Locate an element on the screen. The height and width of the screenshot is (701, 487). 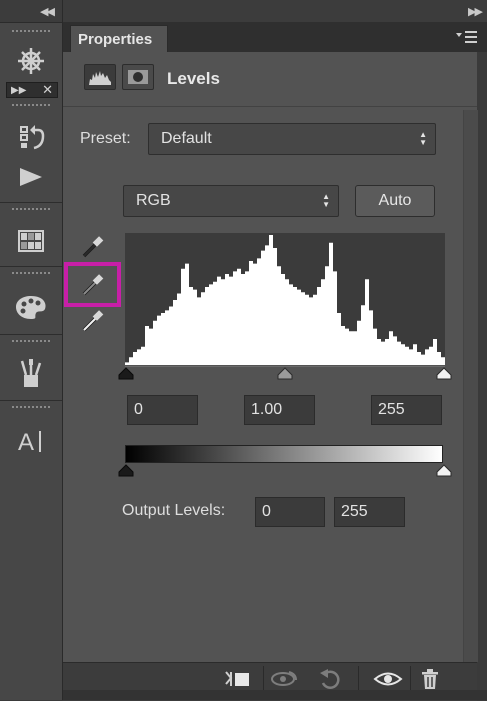
layer-mask-icon is located at coordinates (138, 77).